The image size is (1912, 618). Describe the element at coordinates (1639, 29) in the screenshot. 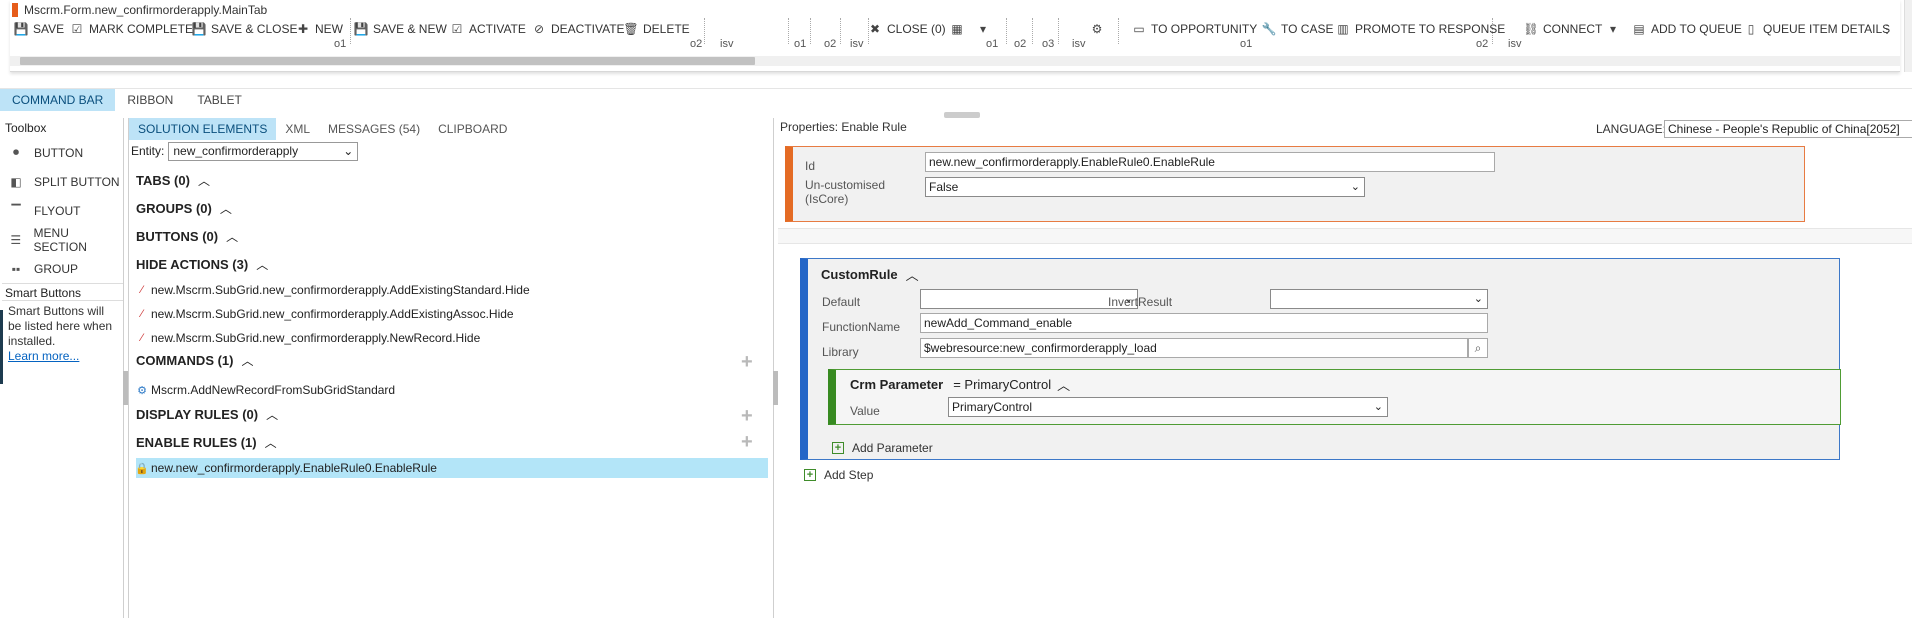

I see `queue-icon: ▤` at that location.